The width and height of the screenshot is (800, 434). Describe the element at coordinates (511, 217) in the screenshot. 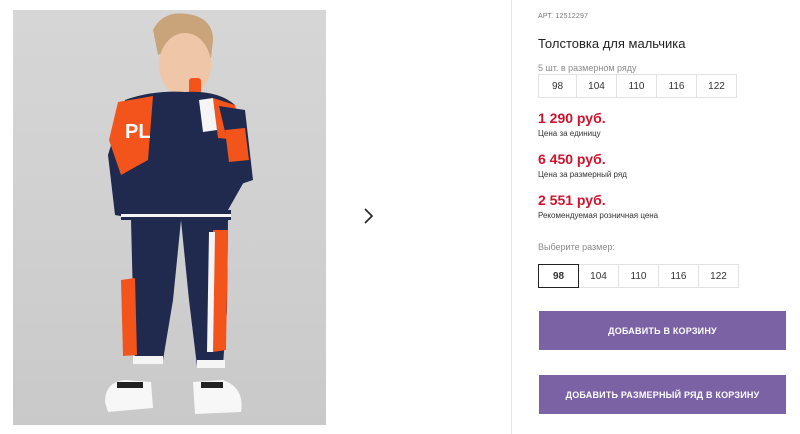

I see `panel-divider` at that location.